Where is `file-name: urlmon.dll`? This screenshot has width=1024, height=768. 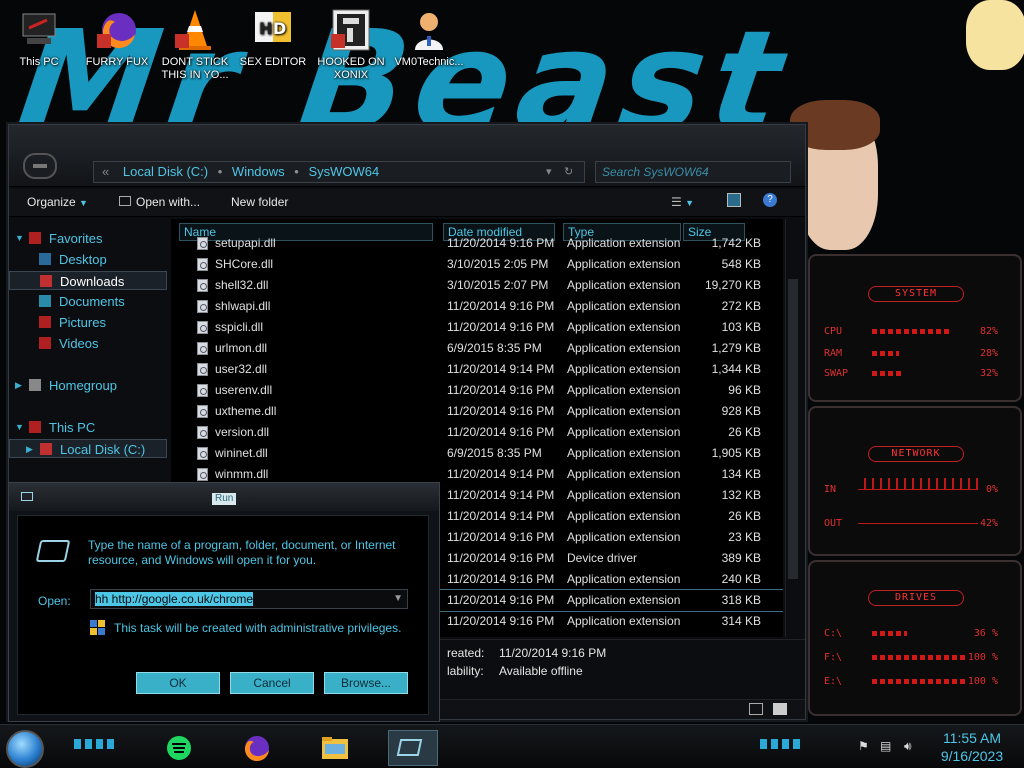 file-name: urlmon.dll is located at coordinates (241, 348).